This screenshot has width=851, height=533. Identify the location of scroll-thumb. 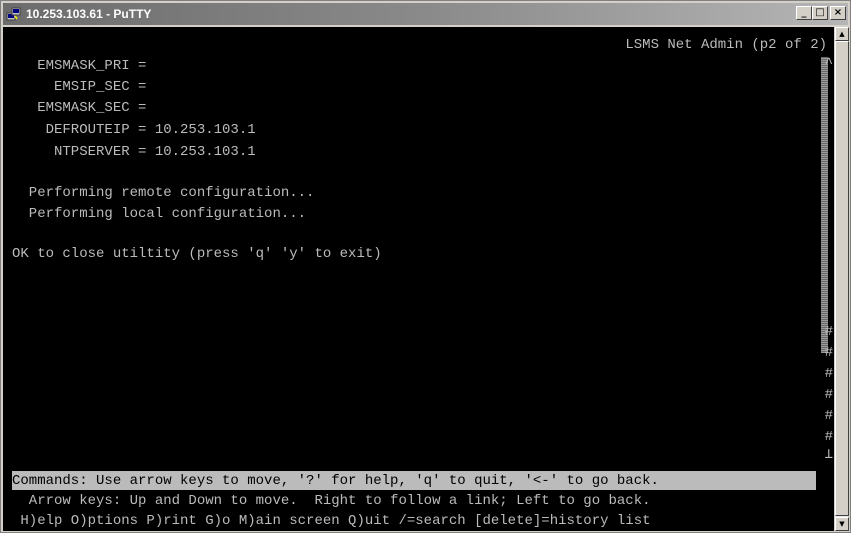
(842, 278).